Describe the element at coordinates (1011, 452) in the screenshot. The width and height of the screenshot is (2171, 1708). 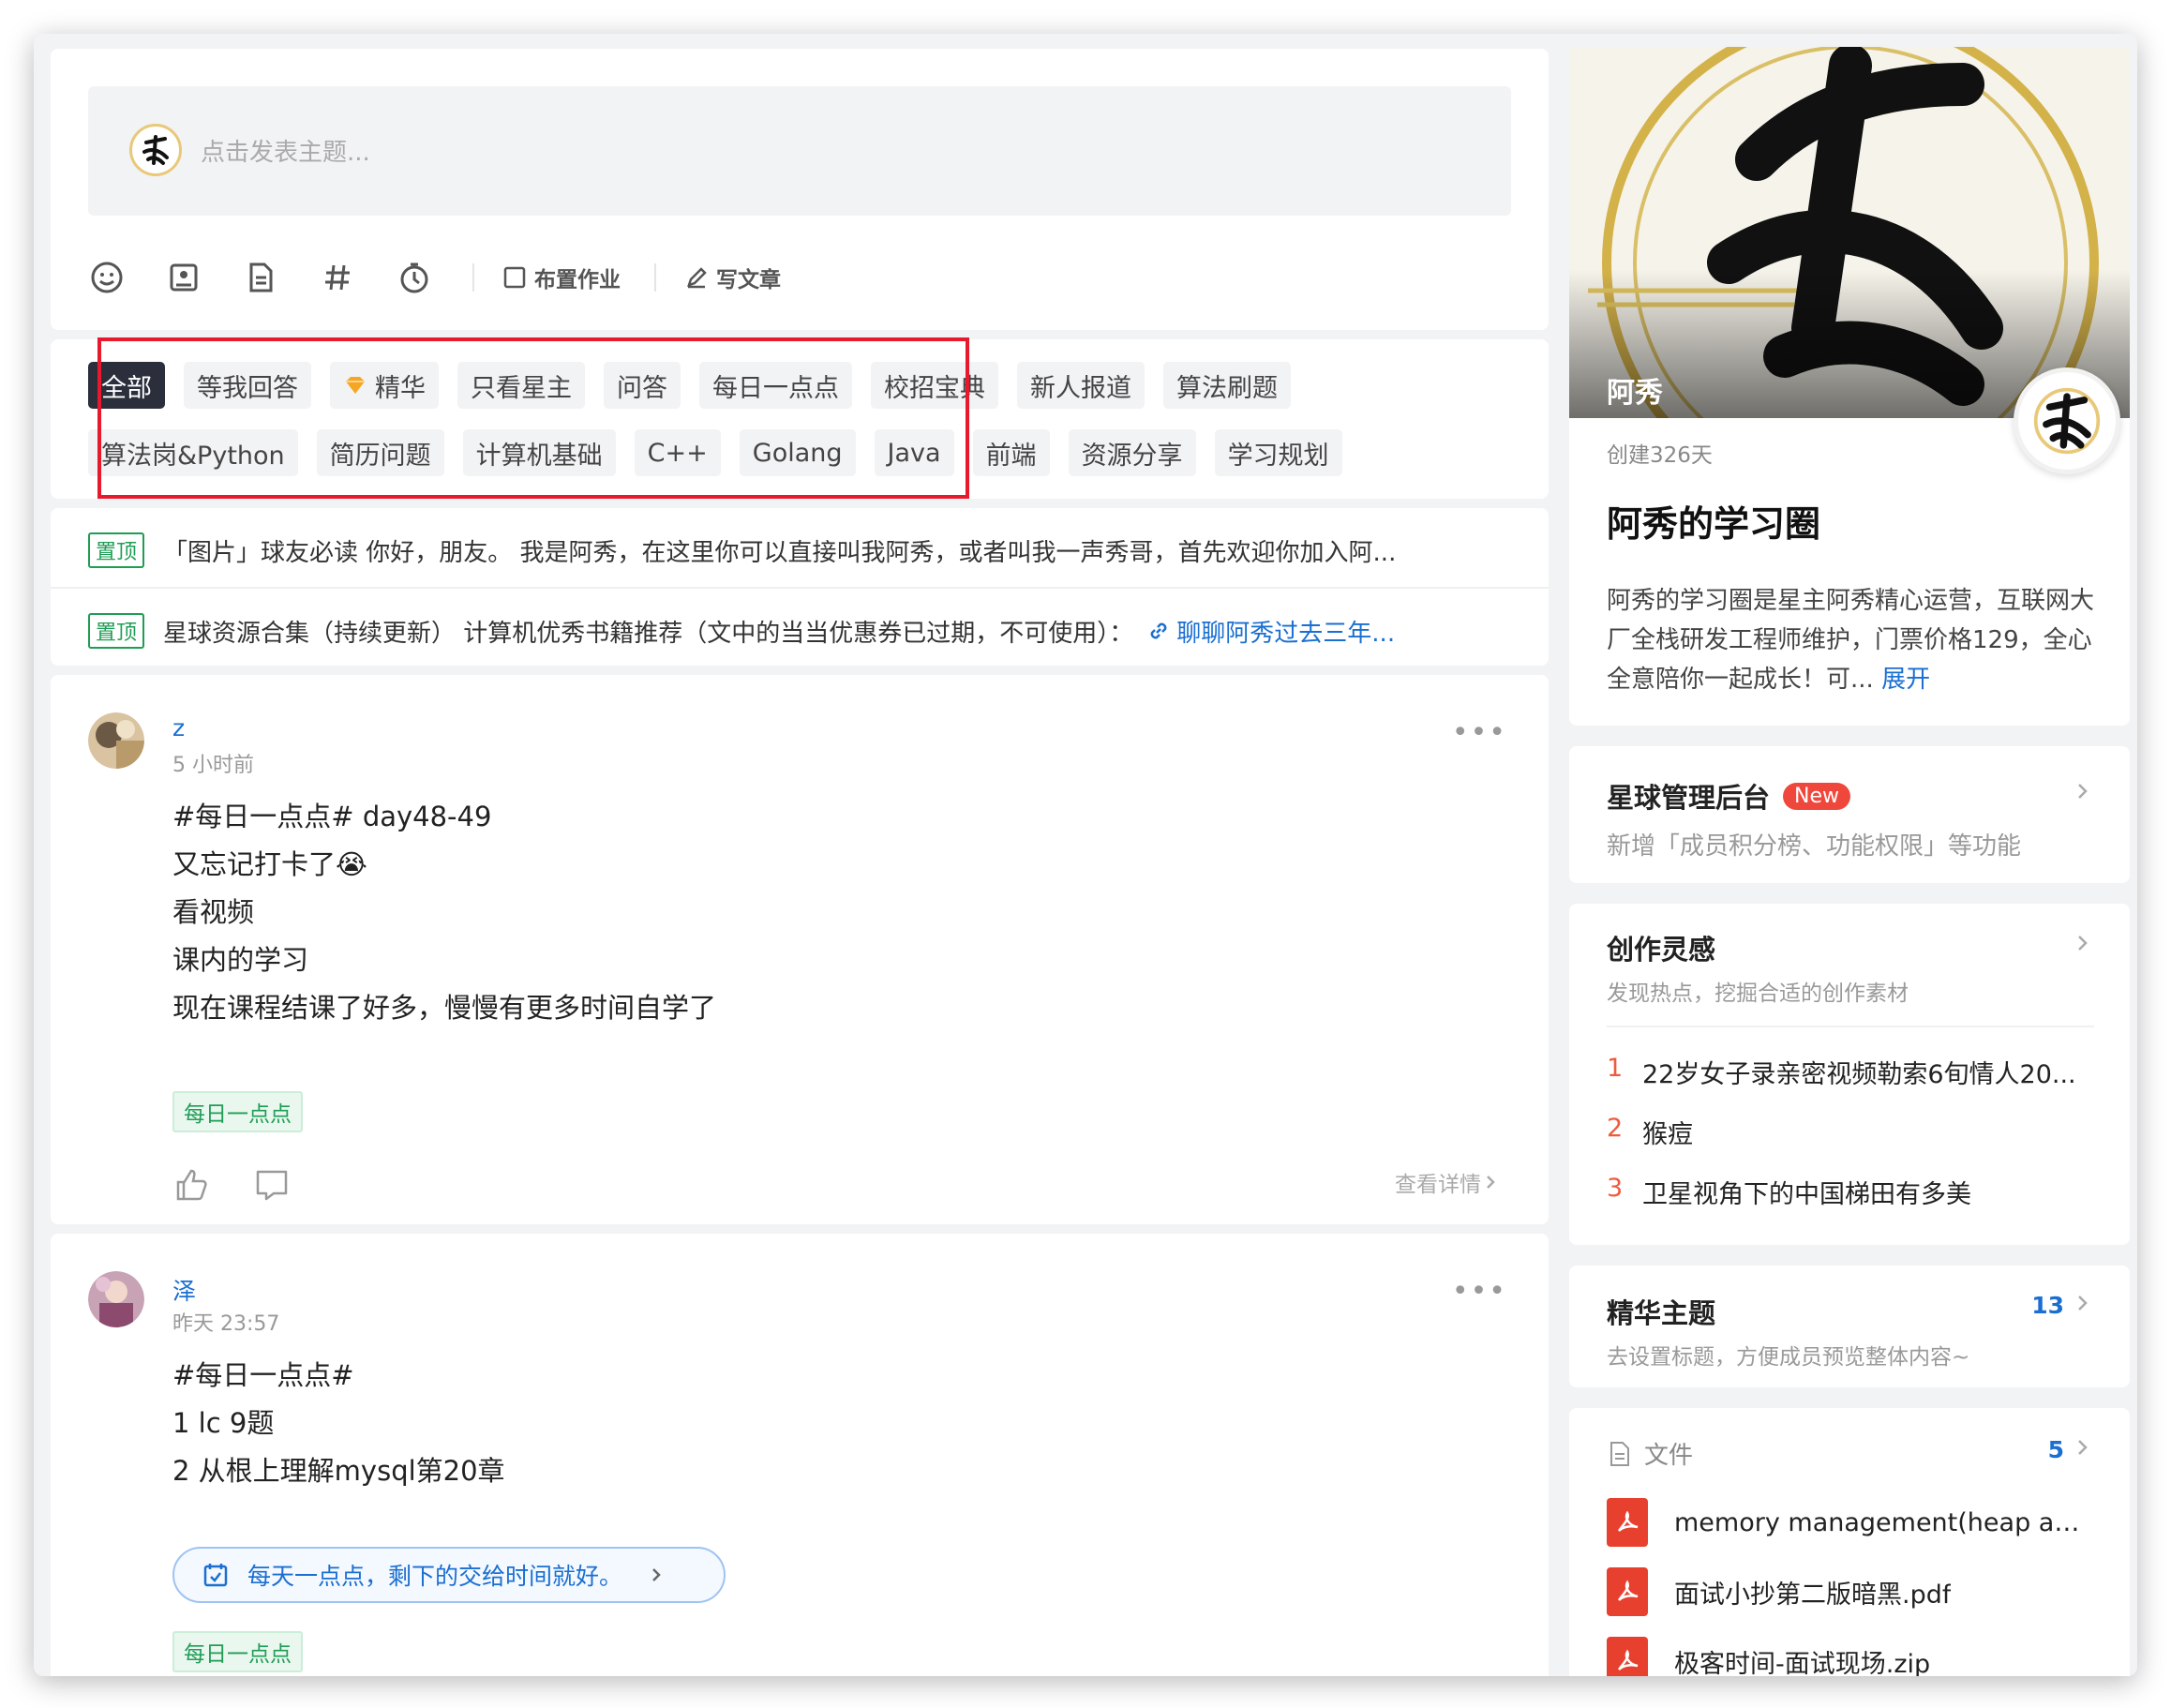
I see `filter-tag: 前端` at that location.